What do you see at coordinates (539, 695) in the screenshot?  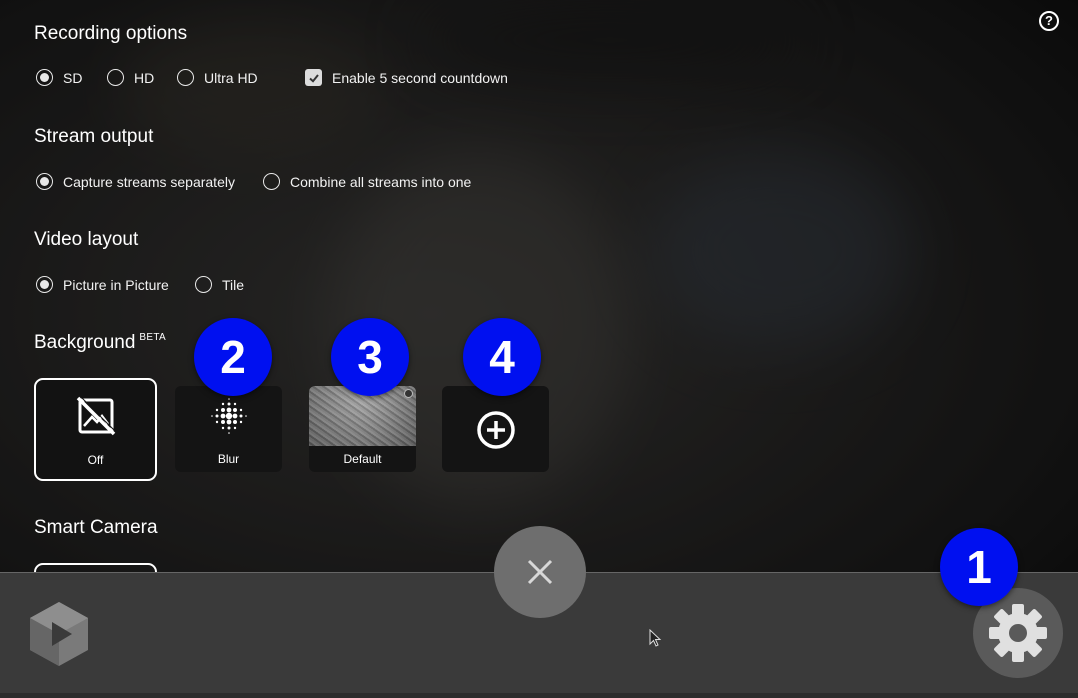 I see `bottom-edge` at bounding box center [539, 695].